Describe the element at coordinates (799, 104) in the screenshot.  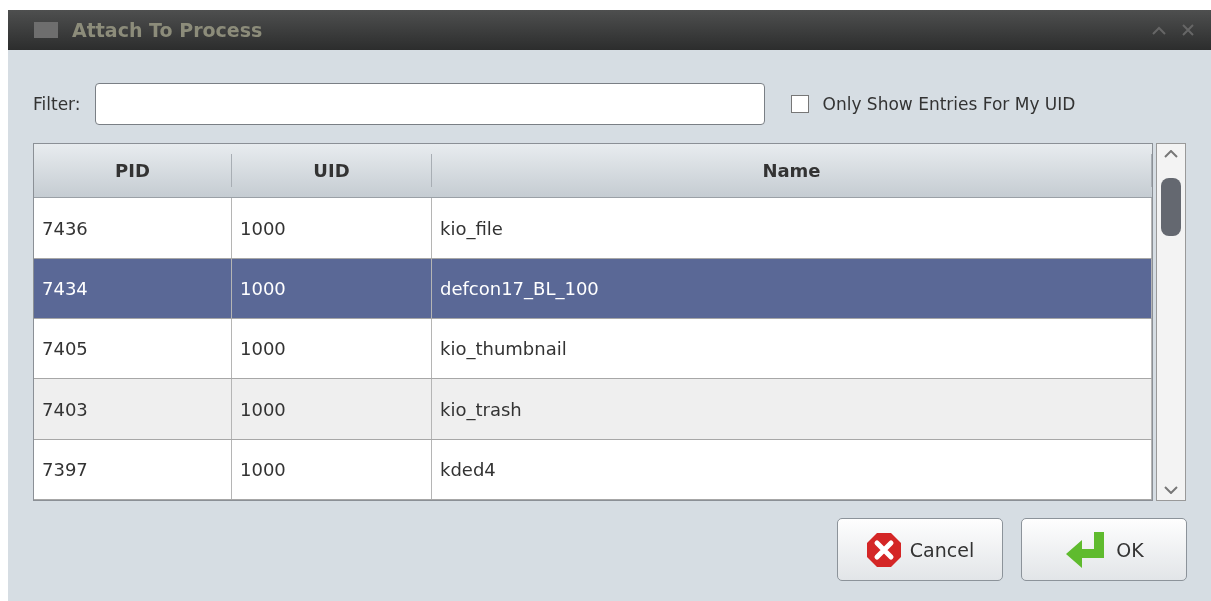
I see `checkbox` at that location.